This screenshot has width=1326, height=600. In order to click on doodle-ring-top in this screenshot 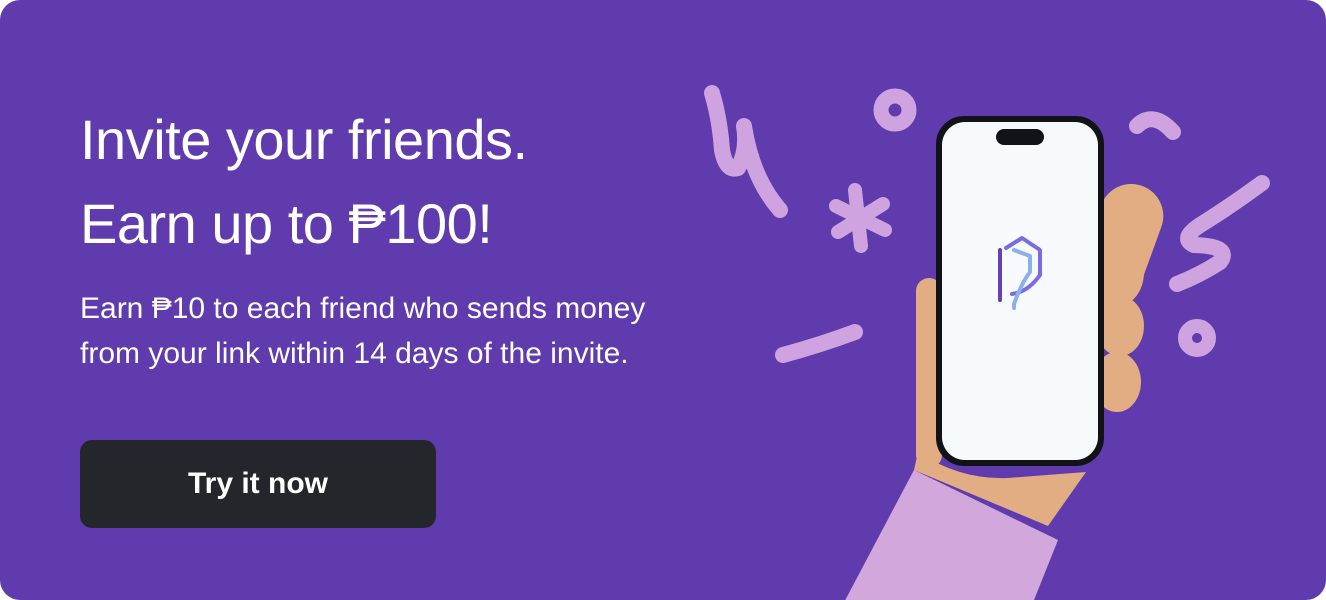, I will do `click(895, 110)`.